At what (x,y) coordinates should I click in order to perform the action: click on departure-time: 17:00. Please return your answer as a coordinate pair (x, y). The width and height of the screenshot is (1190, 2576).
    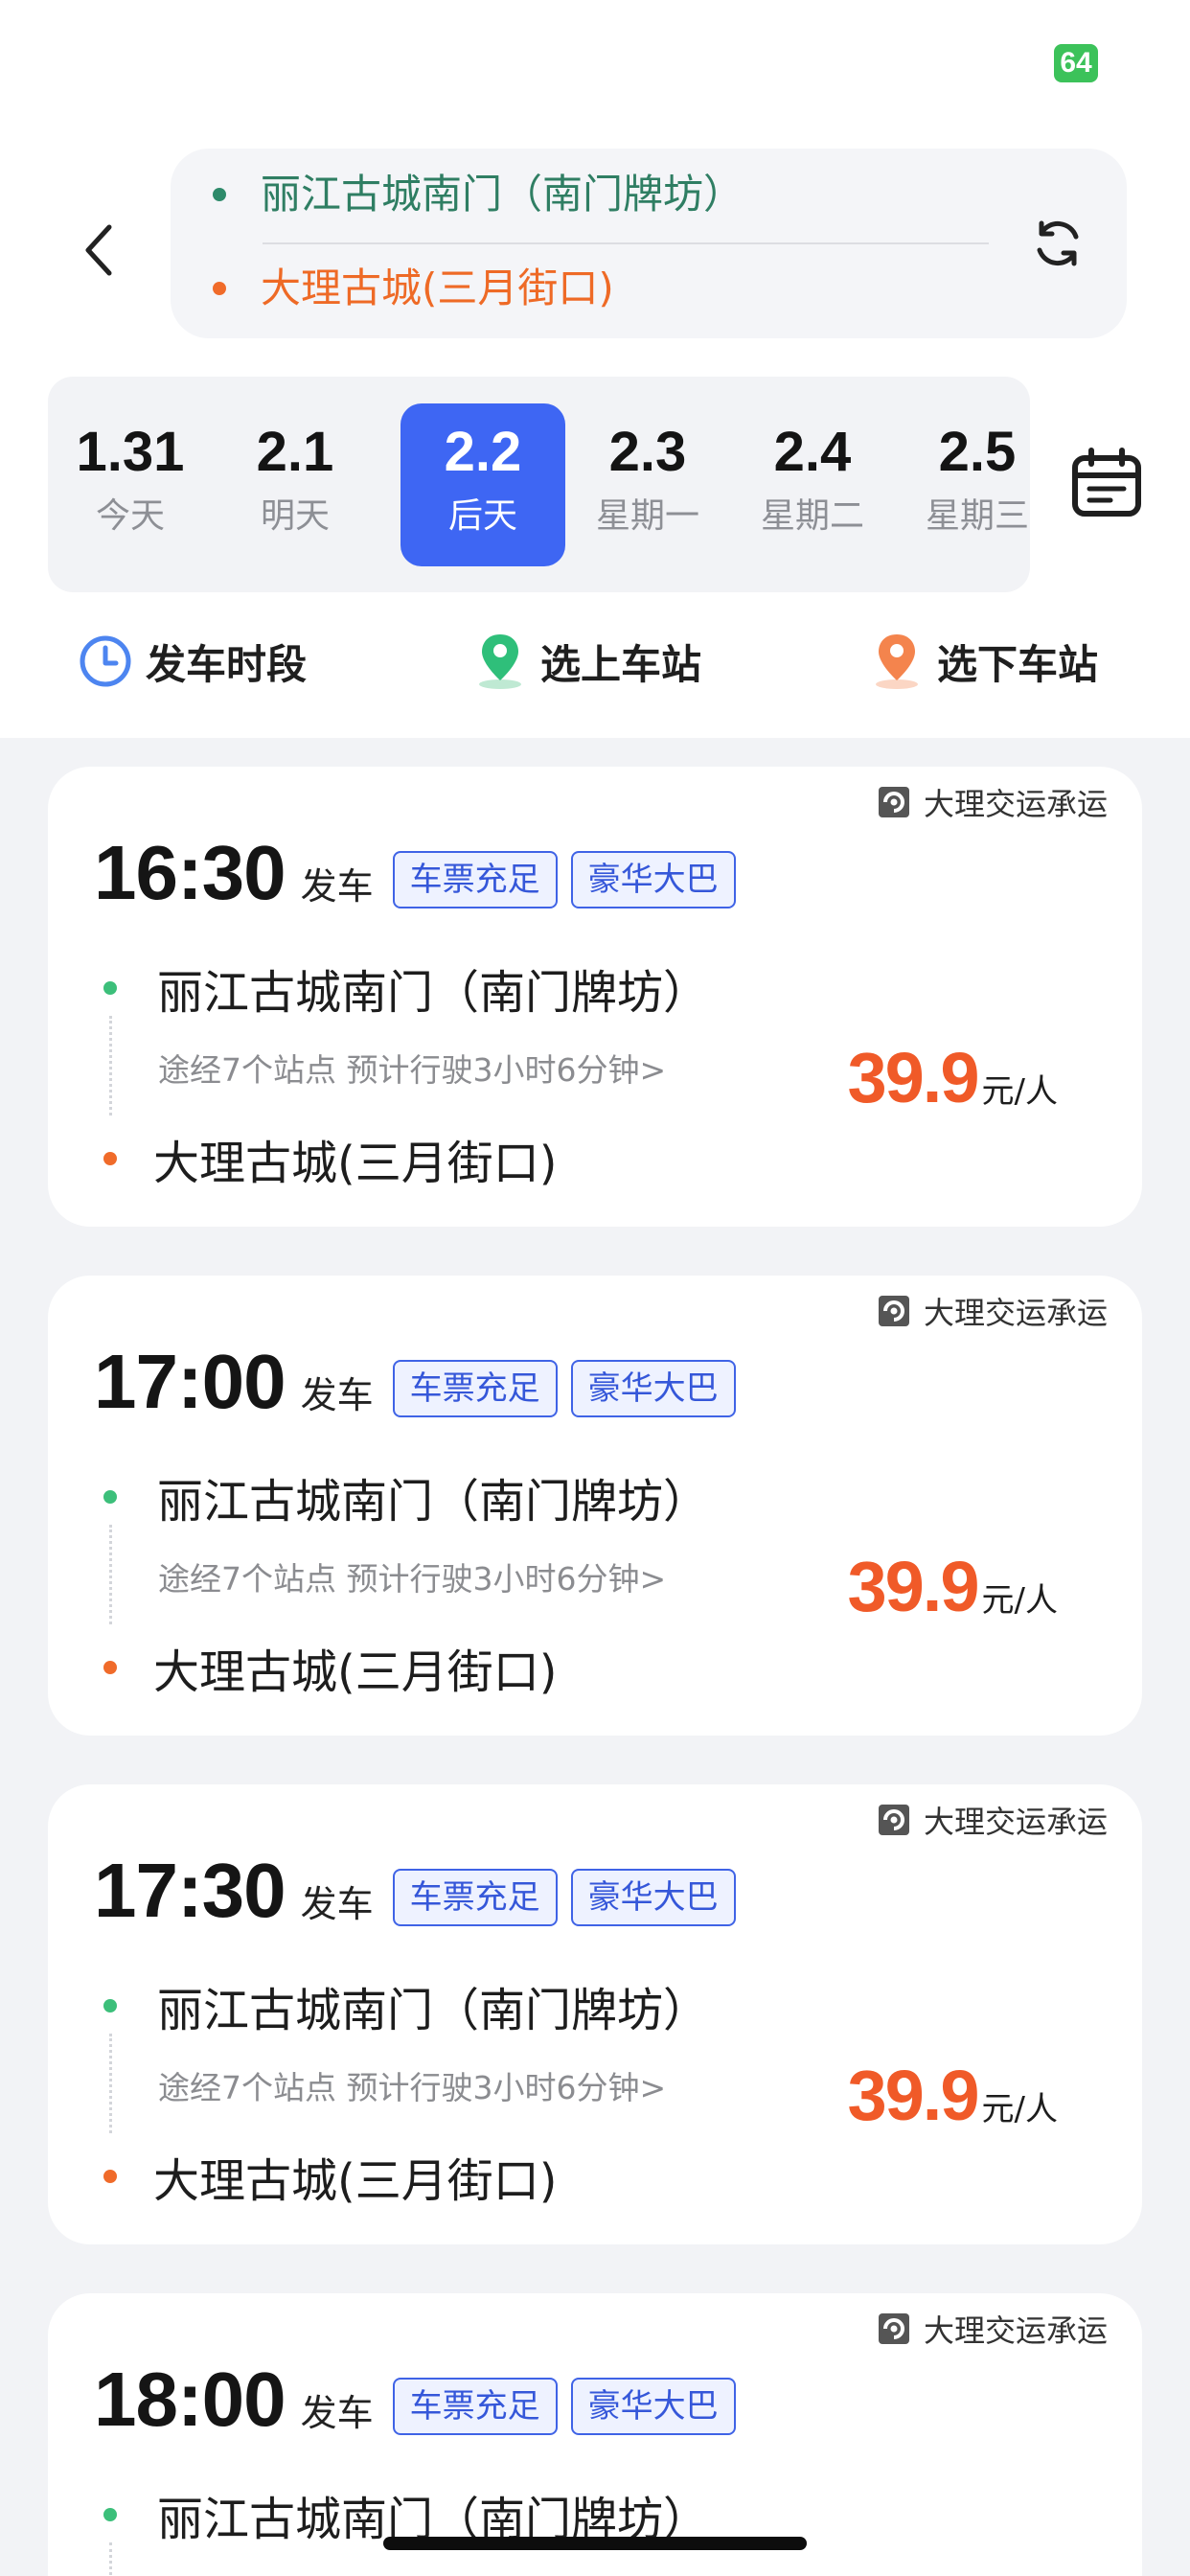
    Looking at the image, I should click on (190, 1381).